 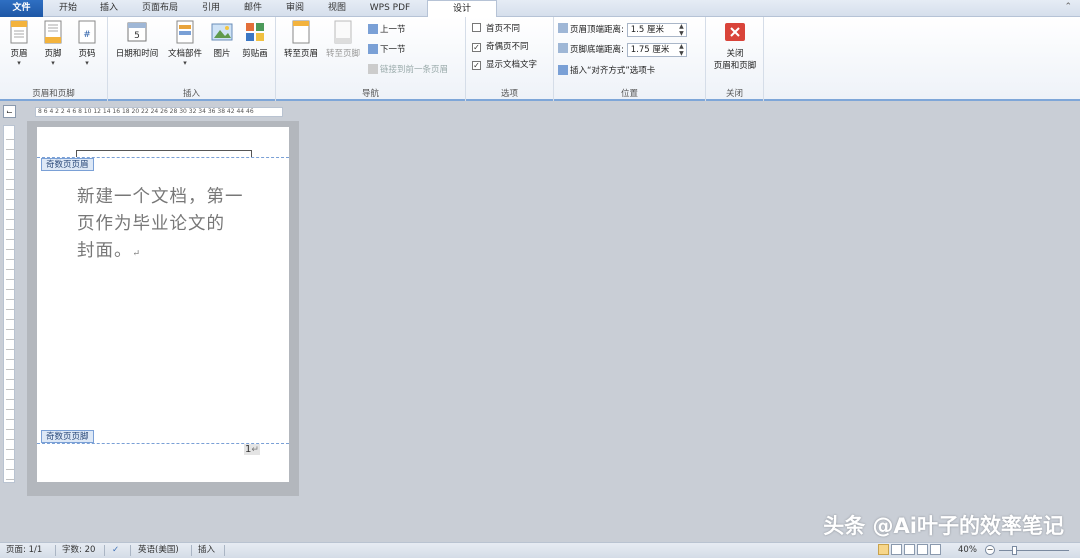 What do you see at coordinates (735, 66) in the screenshot?
I see `close-label-line2: 页眉和页脚` at bounding box center [735, 66].